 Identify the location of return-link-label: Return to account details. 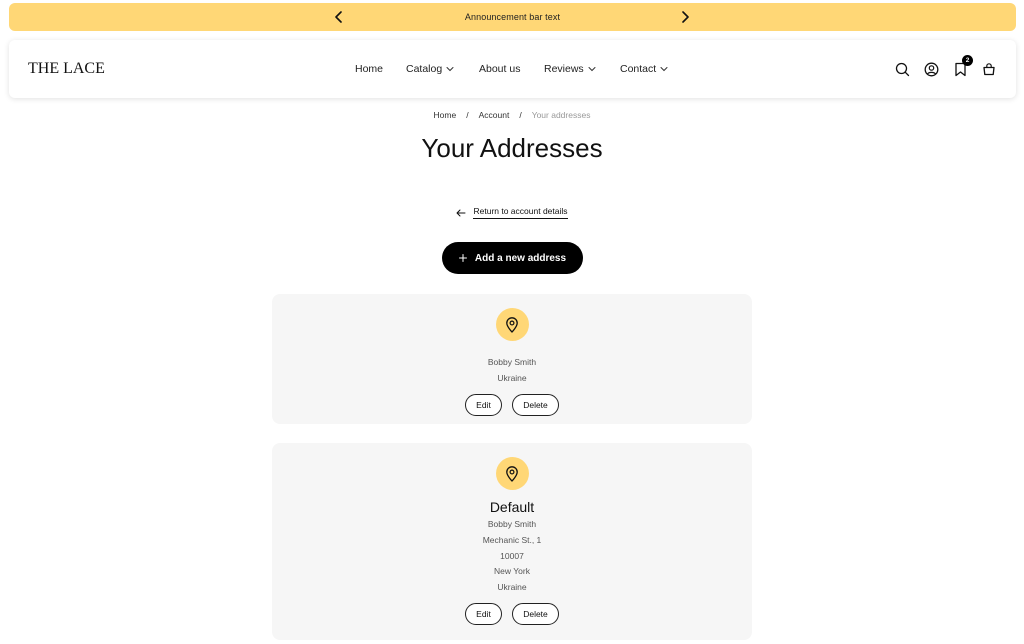
(520, 212).